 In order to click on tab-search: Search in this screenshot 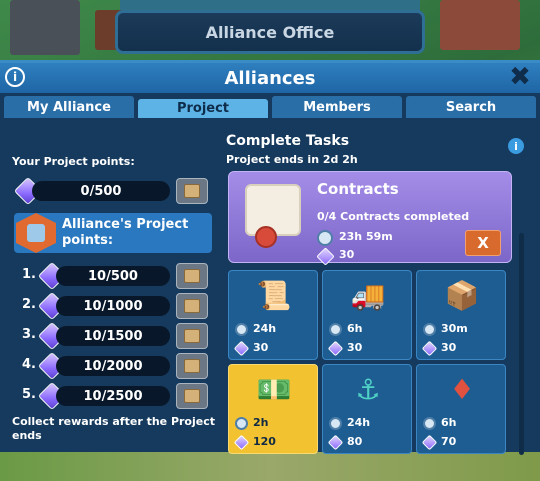, I will do `click(471, 107)`.